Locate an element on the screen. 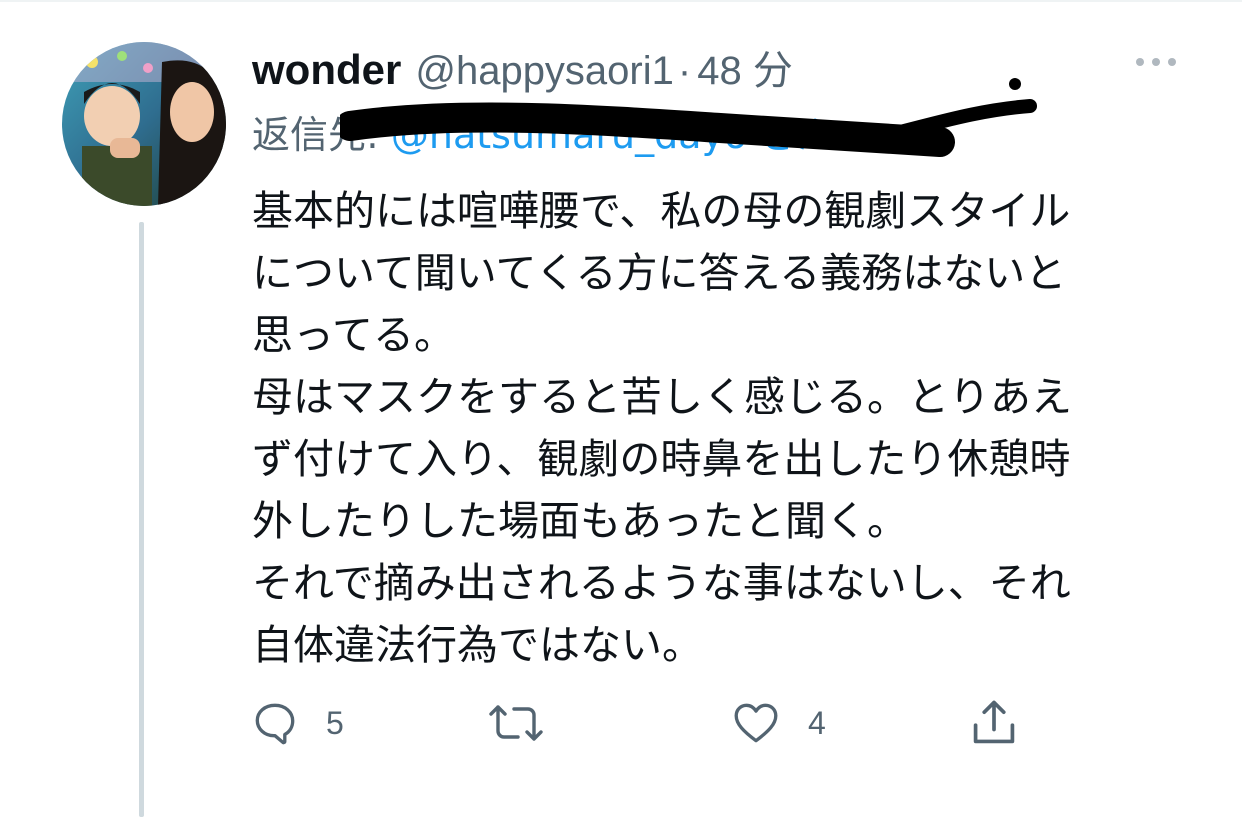 The width and height of the screenshot is (1242, 817). top-divider is located at coordinates (621, 1).